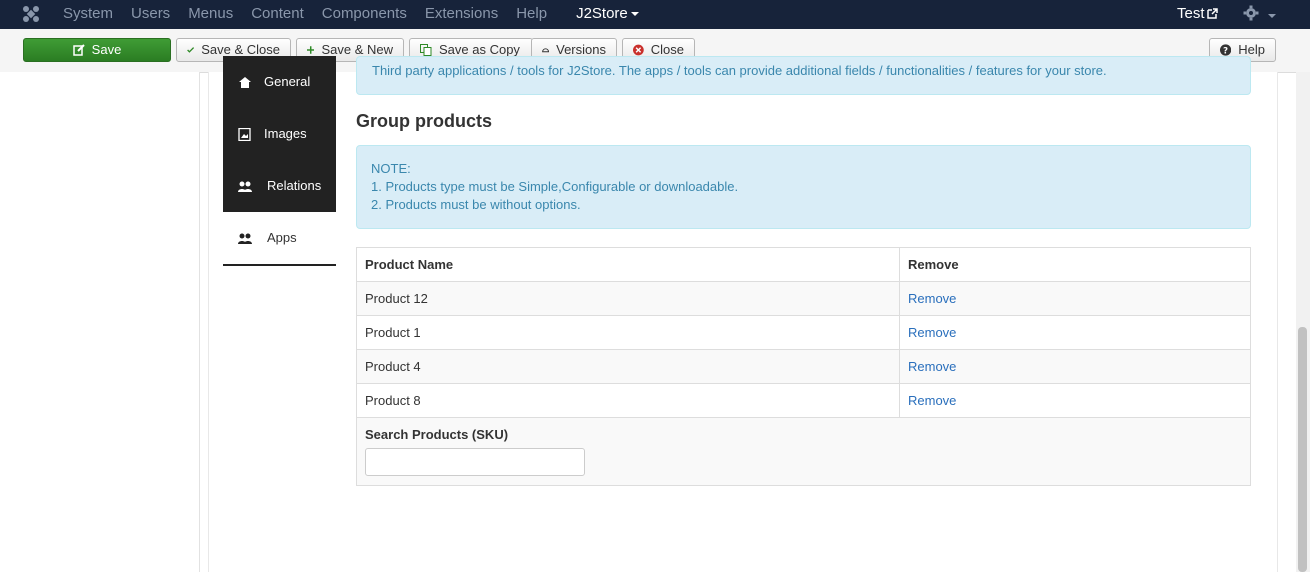 Image resolution: width=1310 pixels, height=572 pixels. I want to click on note-title: NOTE:, so click(391, 168).